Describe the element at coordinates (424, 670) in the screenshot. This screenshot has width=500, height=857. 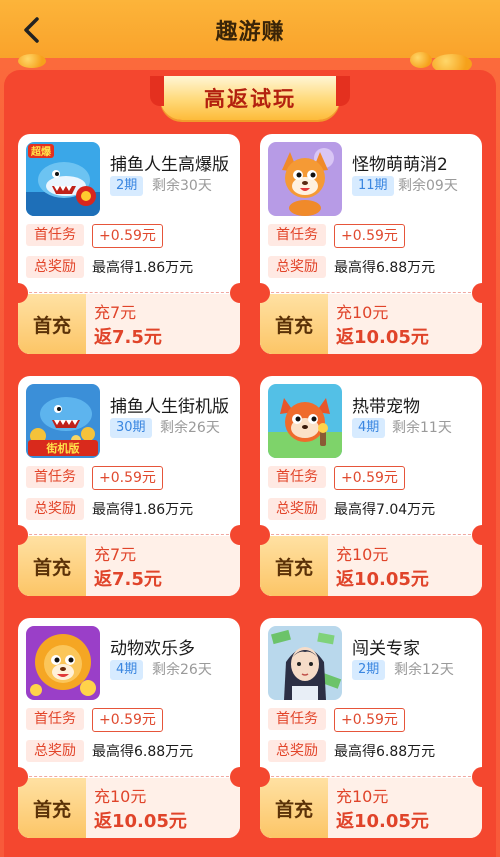
I see `remaining-days: 剩余12天` at that location.